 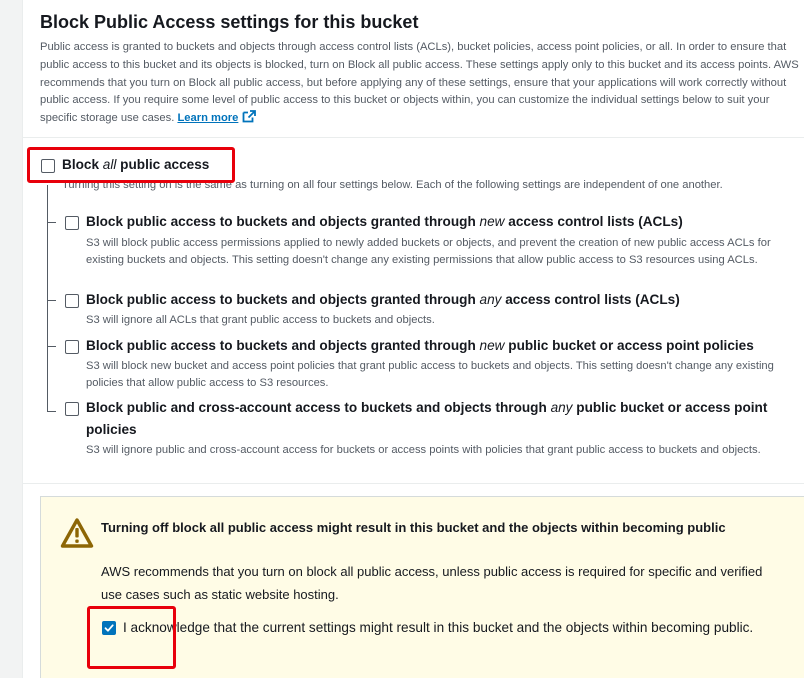 What do you see at coordinates (670, 407) in the screenshot?
I see `option-label-post: public bucket or access point` at bounding box center [670, 407].